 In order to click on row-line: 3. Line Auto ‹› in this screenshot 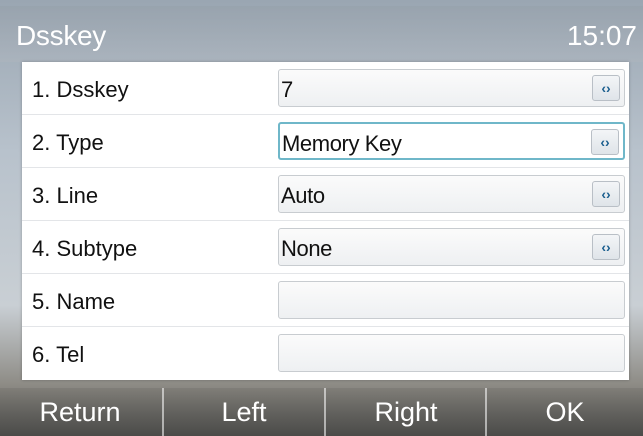, I will do `click(325, 194)`.